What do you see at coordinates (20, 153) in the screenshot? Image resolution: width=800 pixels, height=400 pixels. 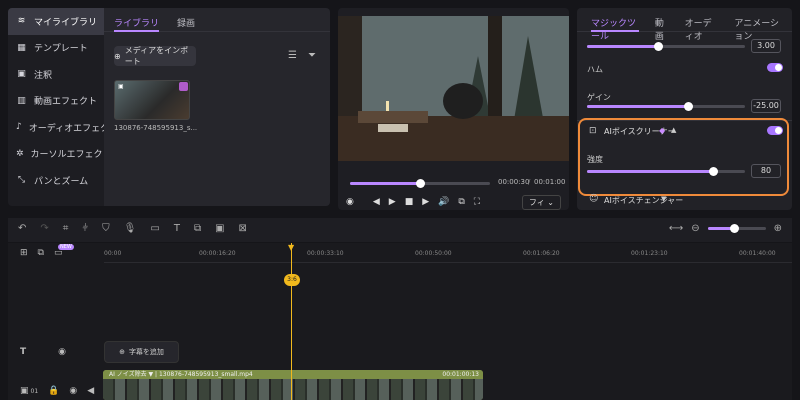 I see `cursor-effects-icon: ✲` at bounding box center [20, 153].